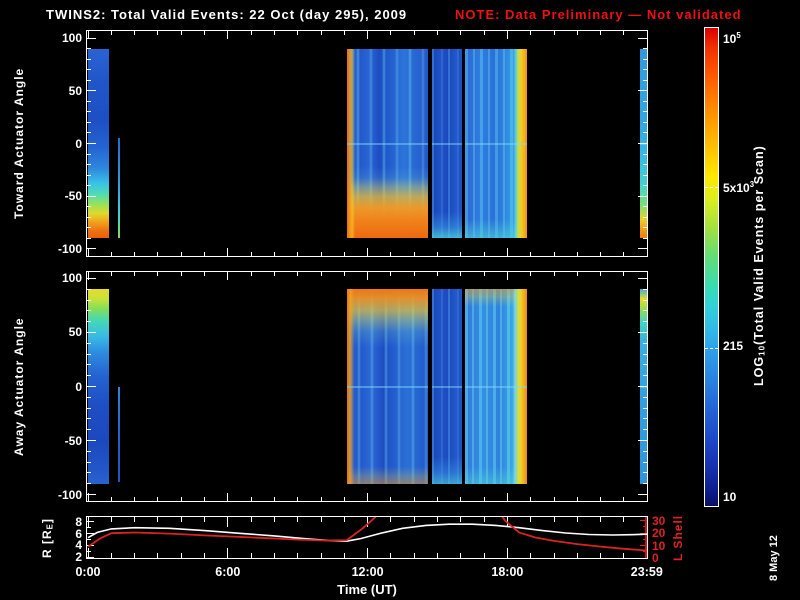 This screenshot has height=600, width=800. I want to click on colorbar-gradient, so click(711, 267).